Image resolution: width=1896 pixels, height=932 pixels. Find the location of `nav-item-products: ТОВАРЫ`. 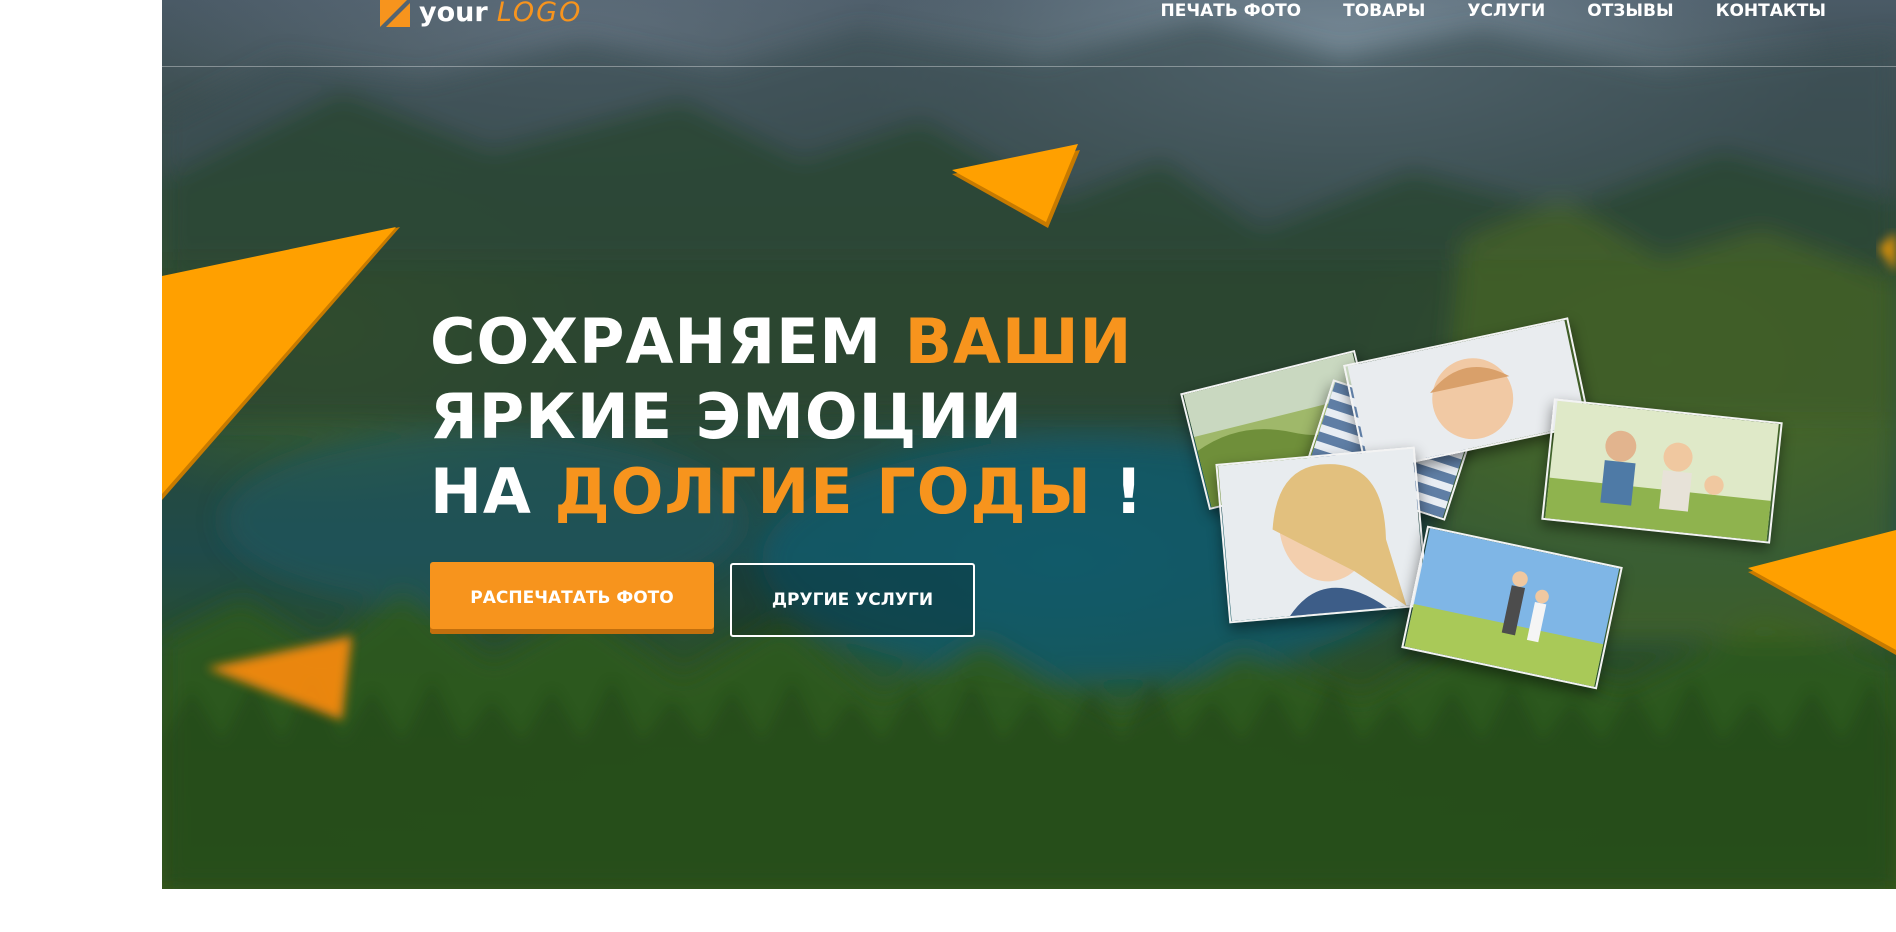

nav-item-products: ТОВАРЫ is located at coordinates (1384, 11).